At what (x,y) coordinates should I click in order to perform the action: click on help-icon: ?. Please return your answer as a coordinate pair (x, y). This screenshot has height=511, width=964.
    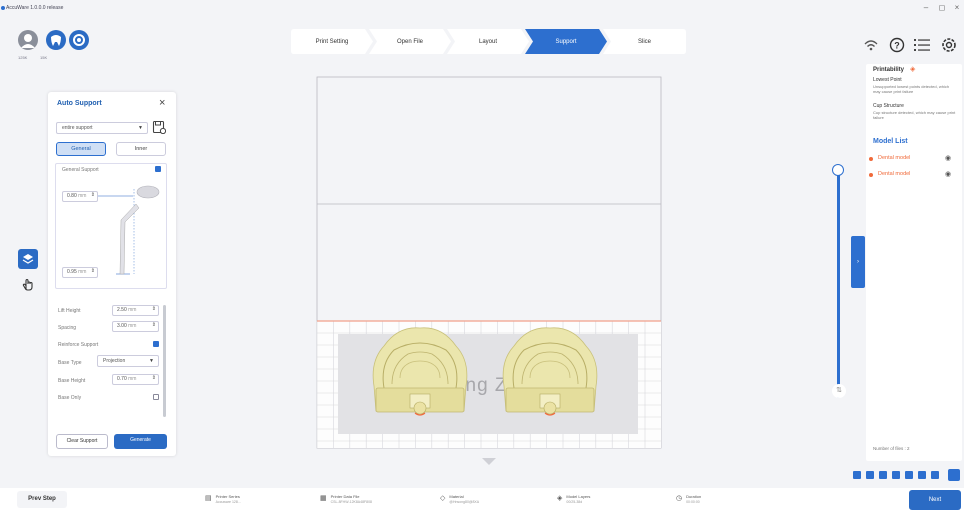
    Looking at the image, I should click on (897, 45).